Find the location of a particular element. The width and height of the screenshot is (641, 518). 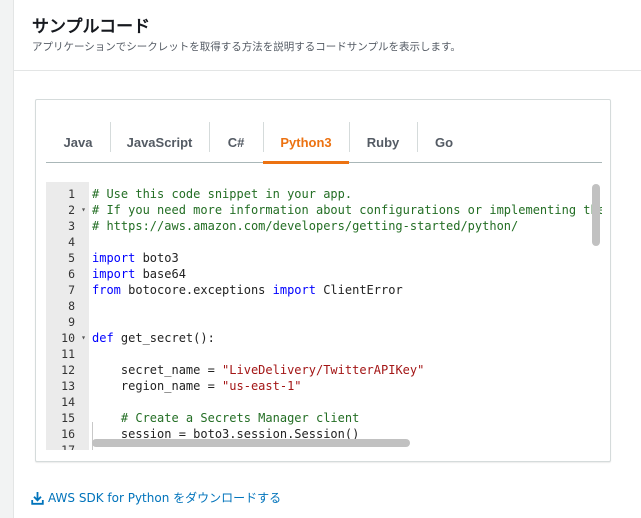

code-line: import base64 is located at coordinates (139, 274).